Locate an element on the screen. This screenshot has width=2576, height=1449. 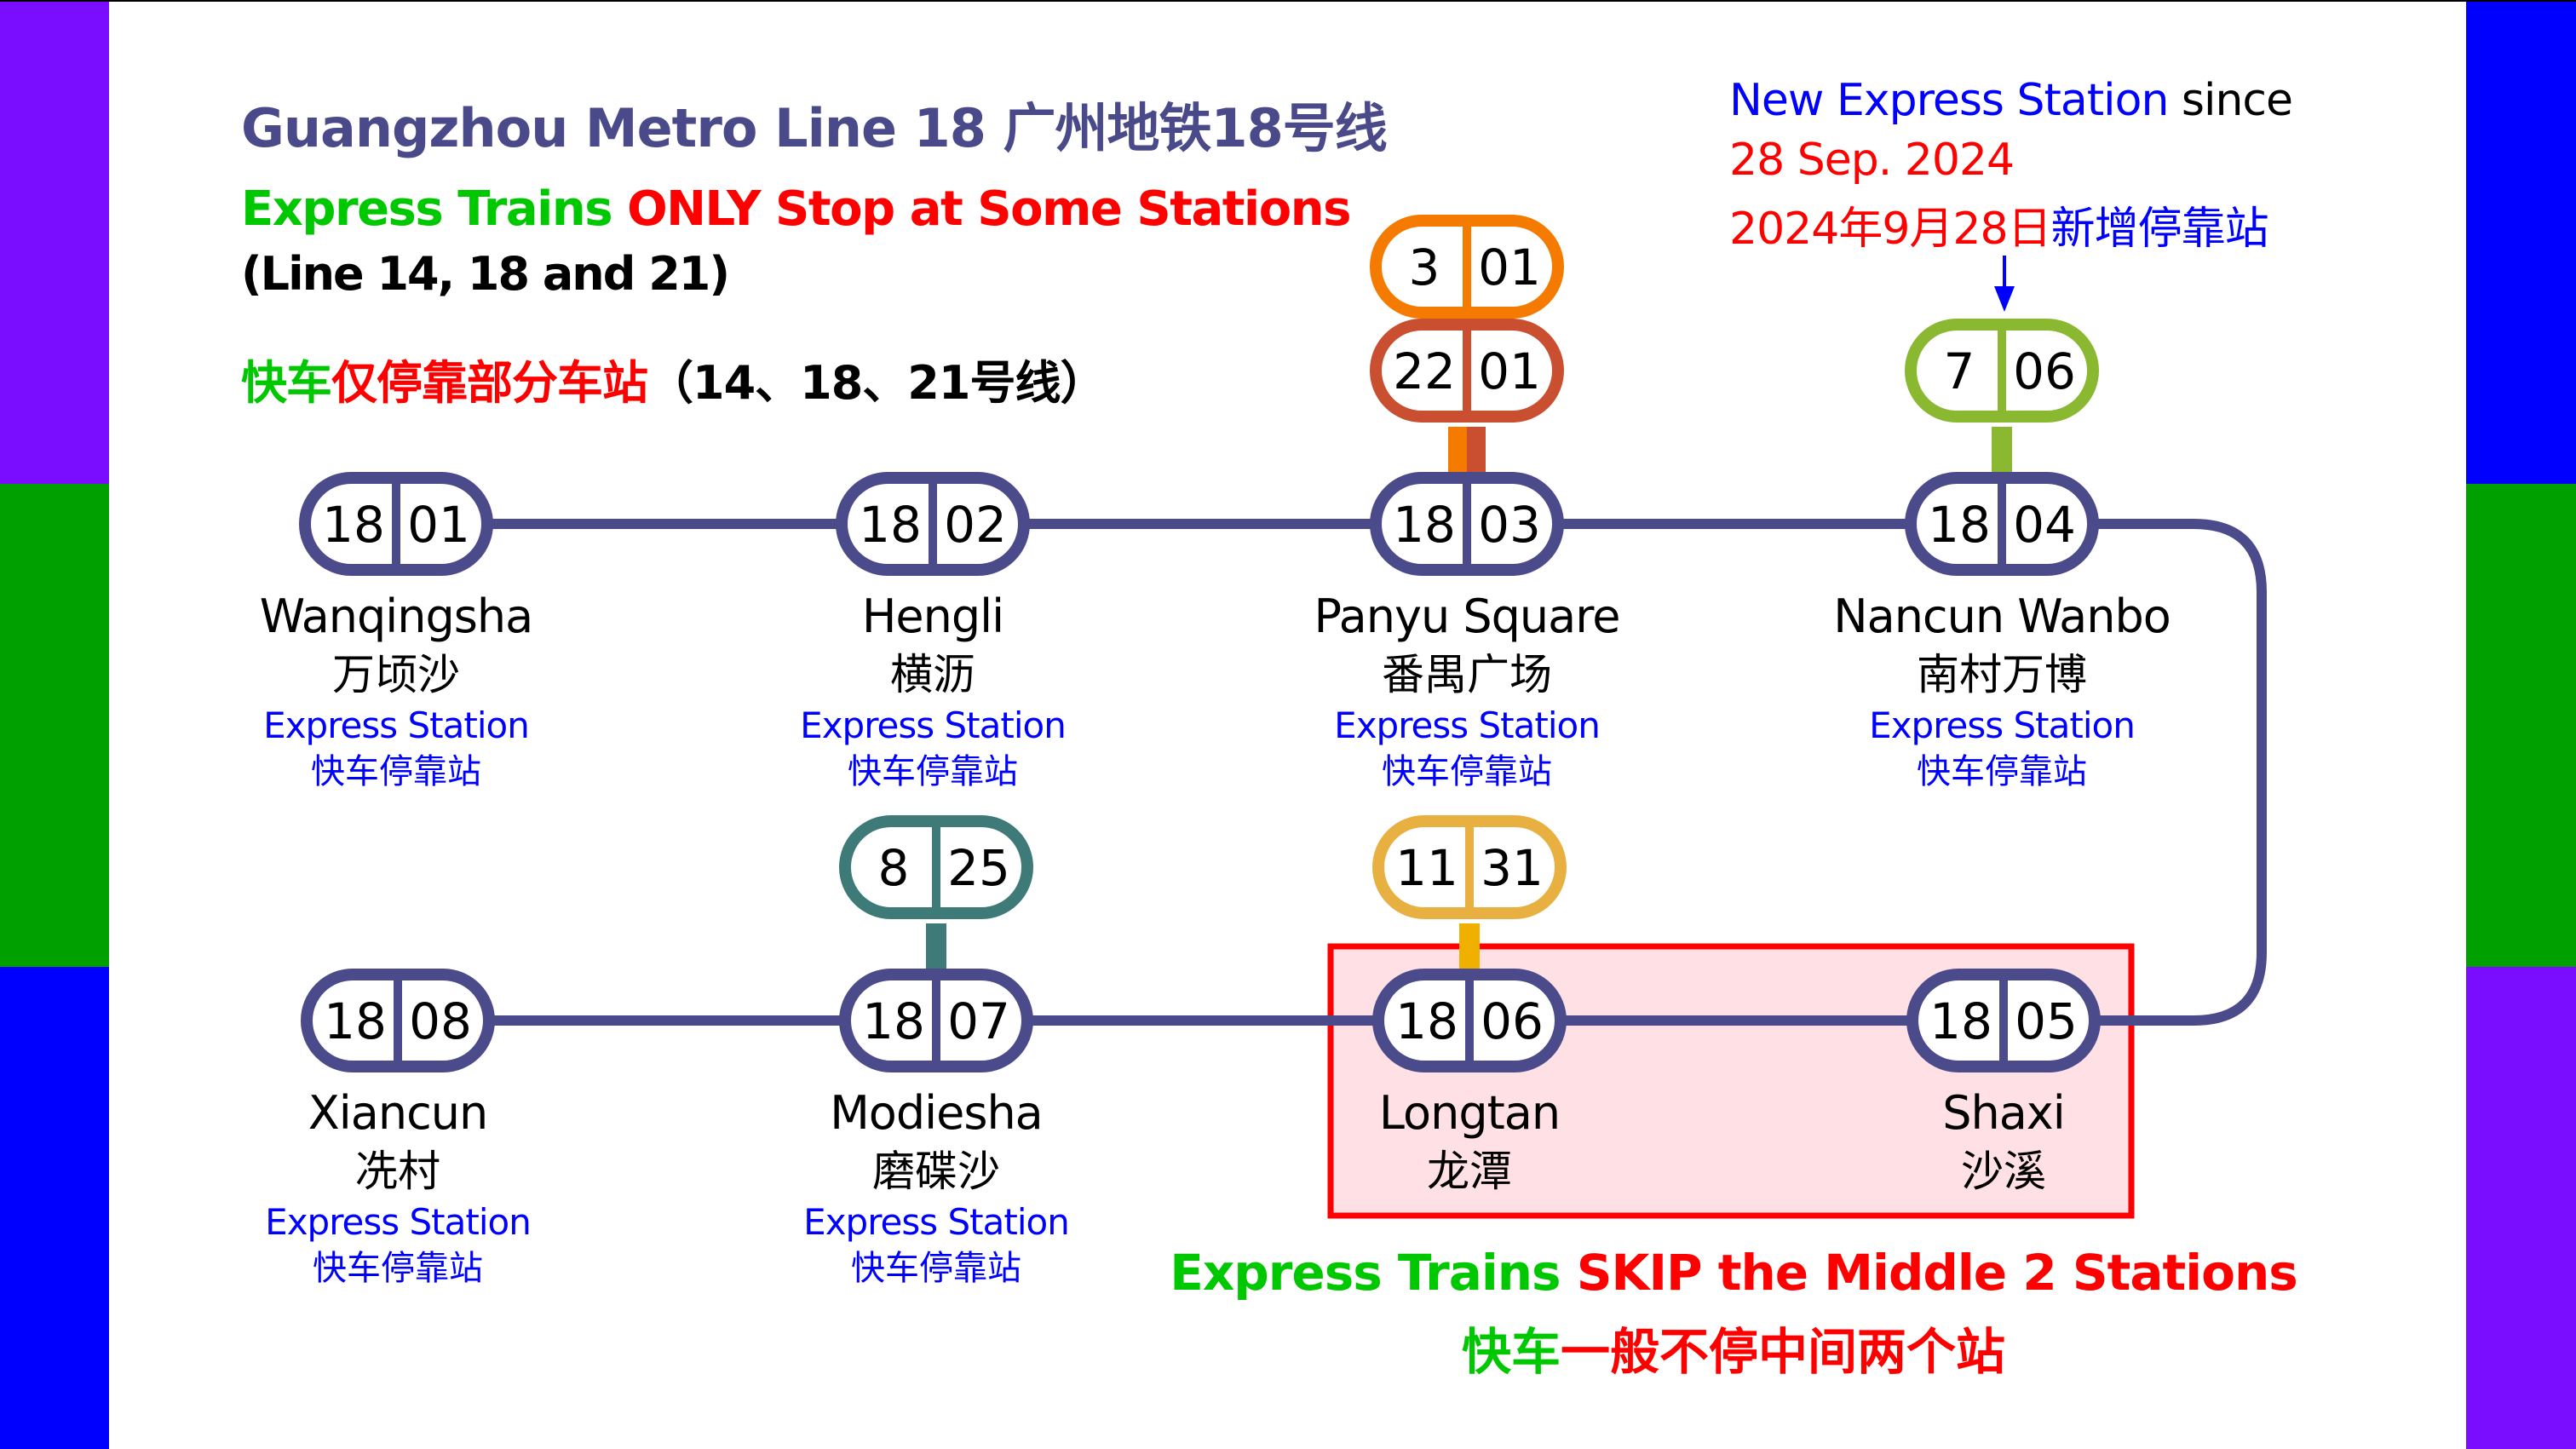
badge-line-number: 11 is located at coordinates (1426, 868).